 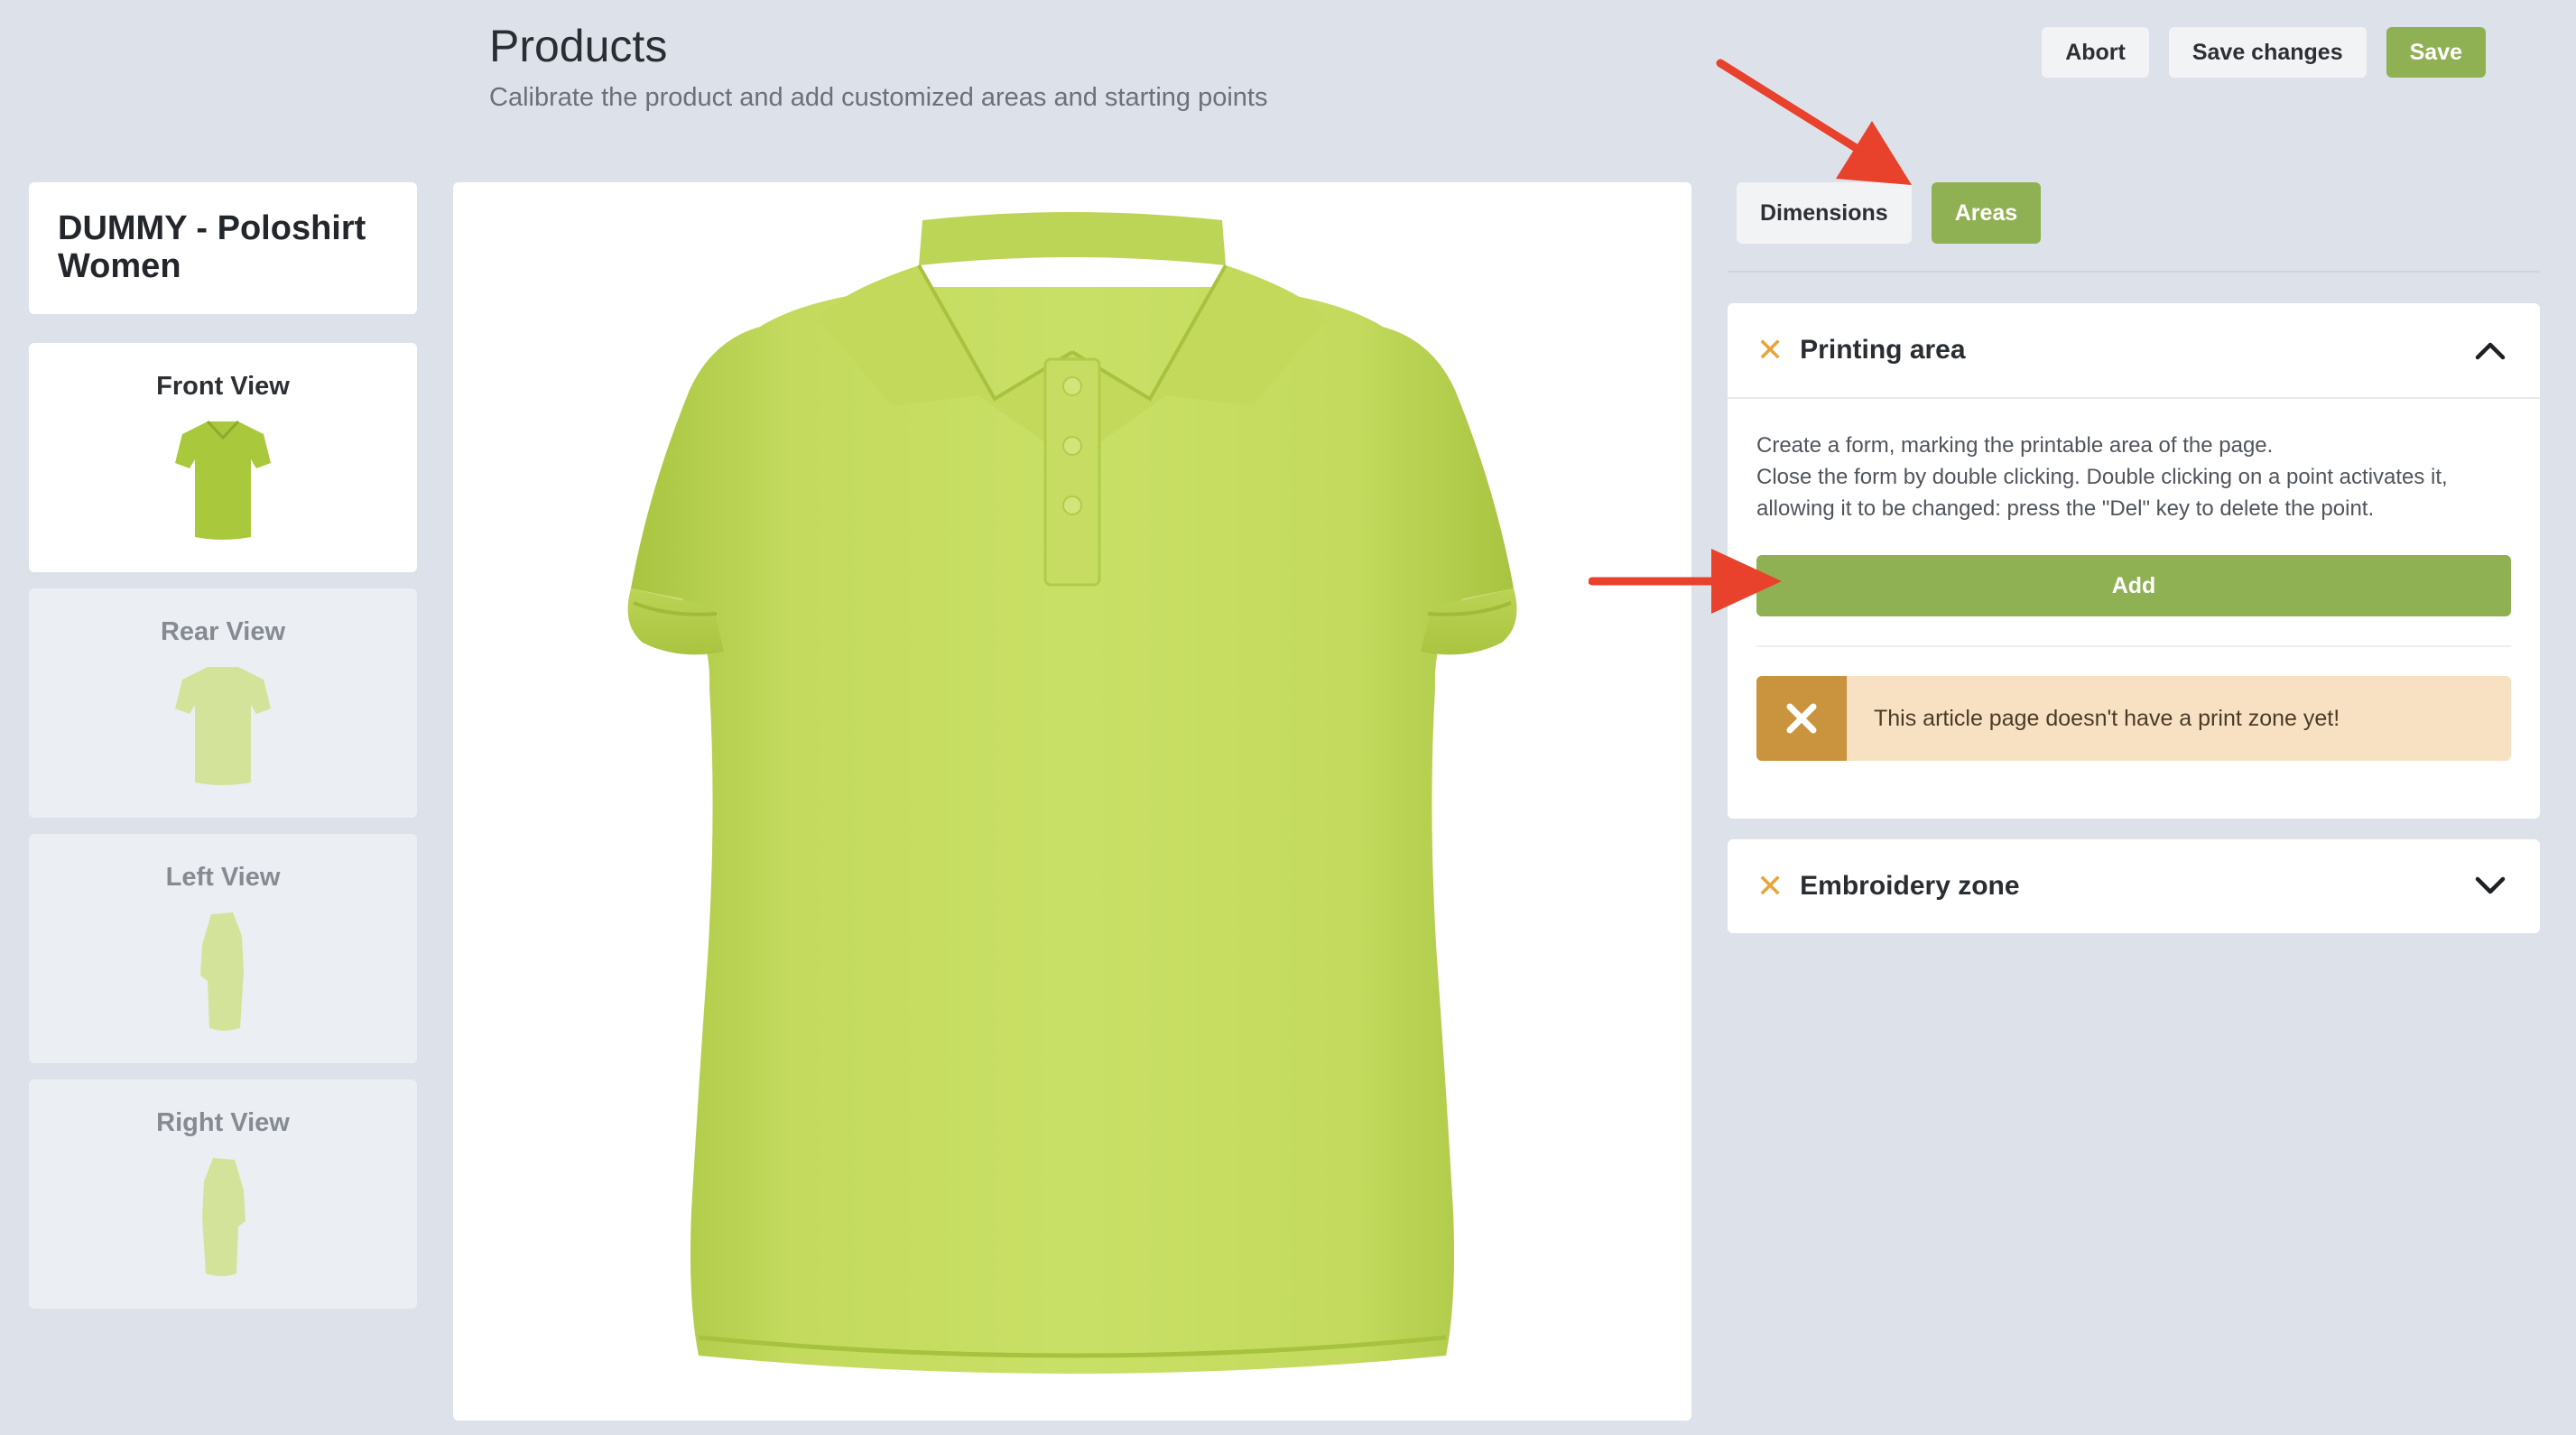 I want to click on add-area-button: Add, so click(x=2133, y=586).